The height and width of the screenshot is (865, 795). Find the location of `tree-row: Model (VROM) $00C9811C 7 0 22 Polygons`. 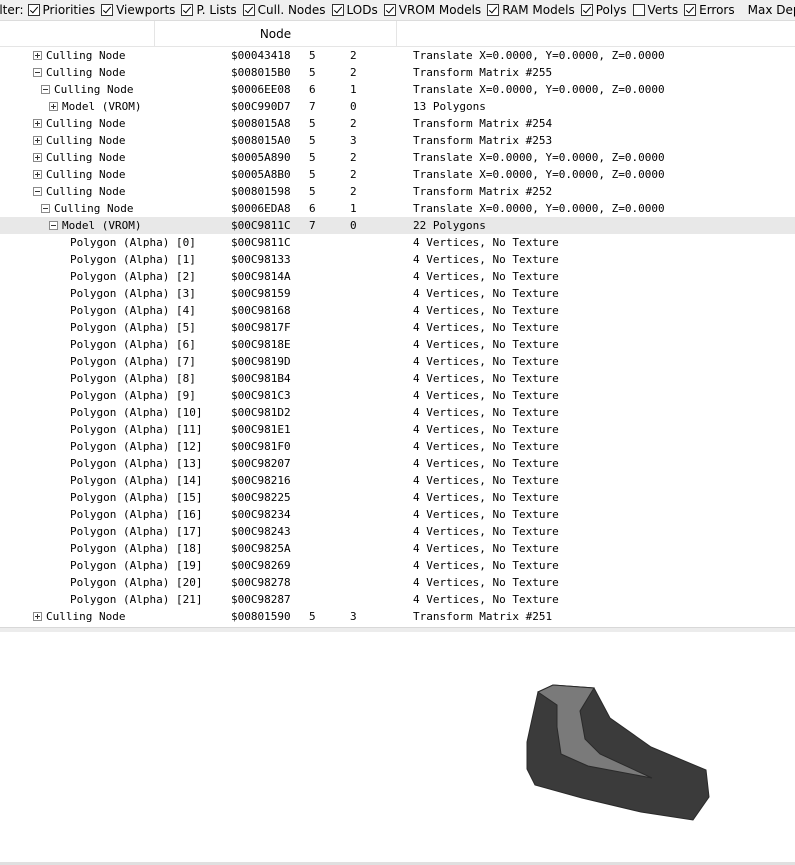

tree-row: Model (VROM) $00C9811C 7 0 22 Polygons is located at coordinates (397, 225).